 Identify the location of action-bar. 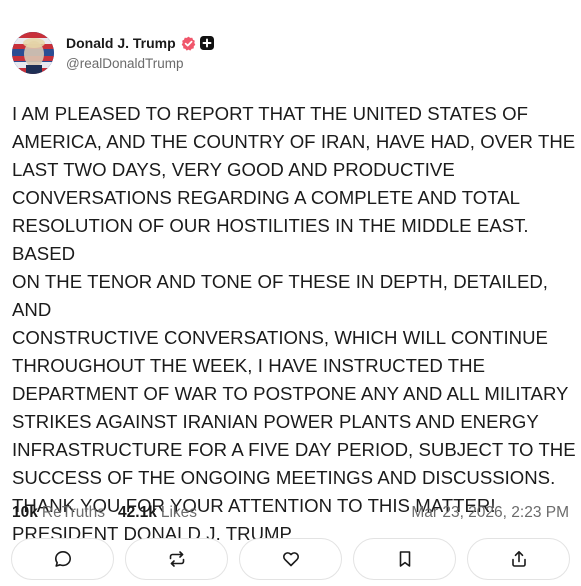
(290, 560).